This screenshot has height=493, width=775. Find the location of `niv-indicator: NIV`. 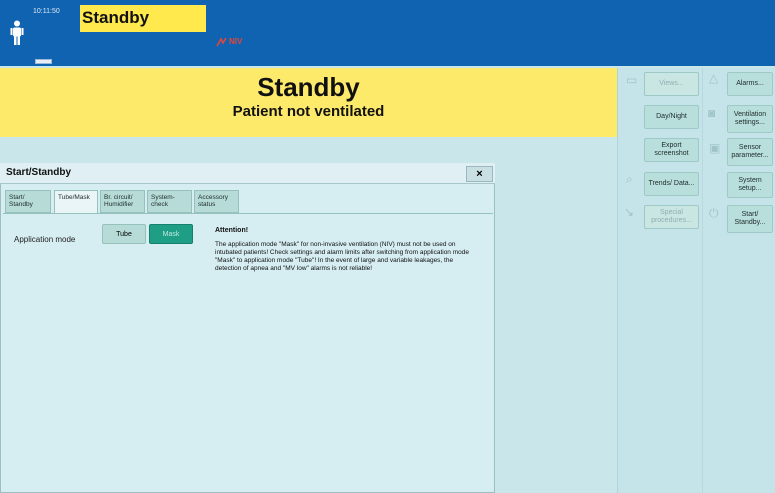

niv-indicator: NIV is located at coordinates (236, 41).